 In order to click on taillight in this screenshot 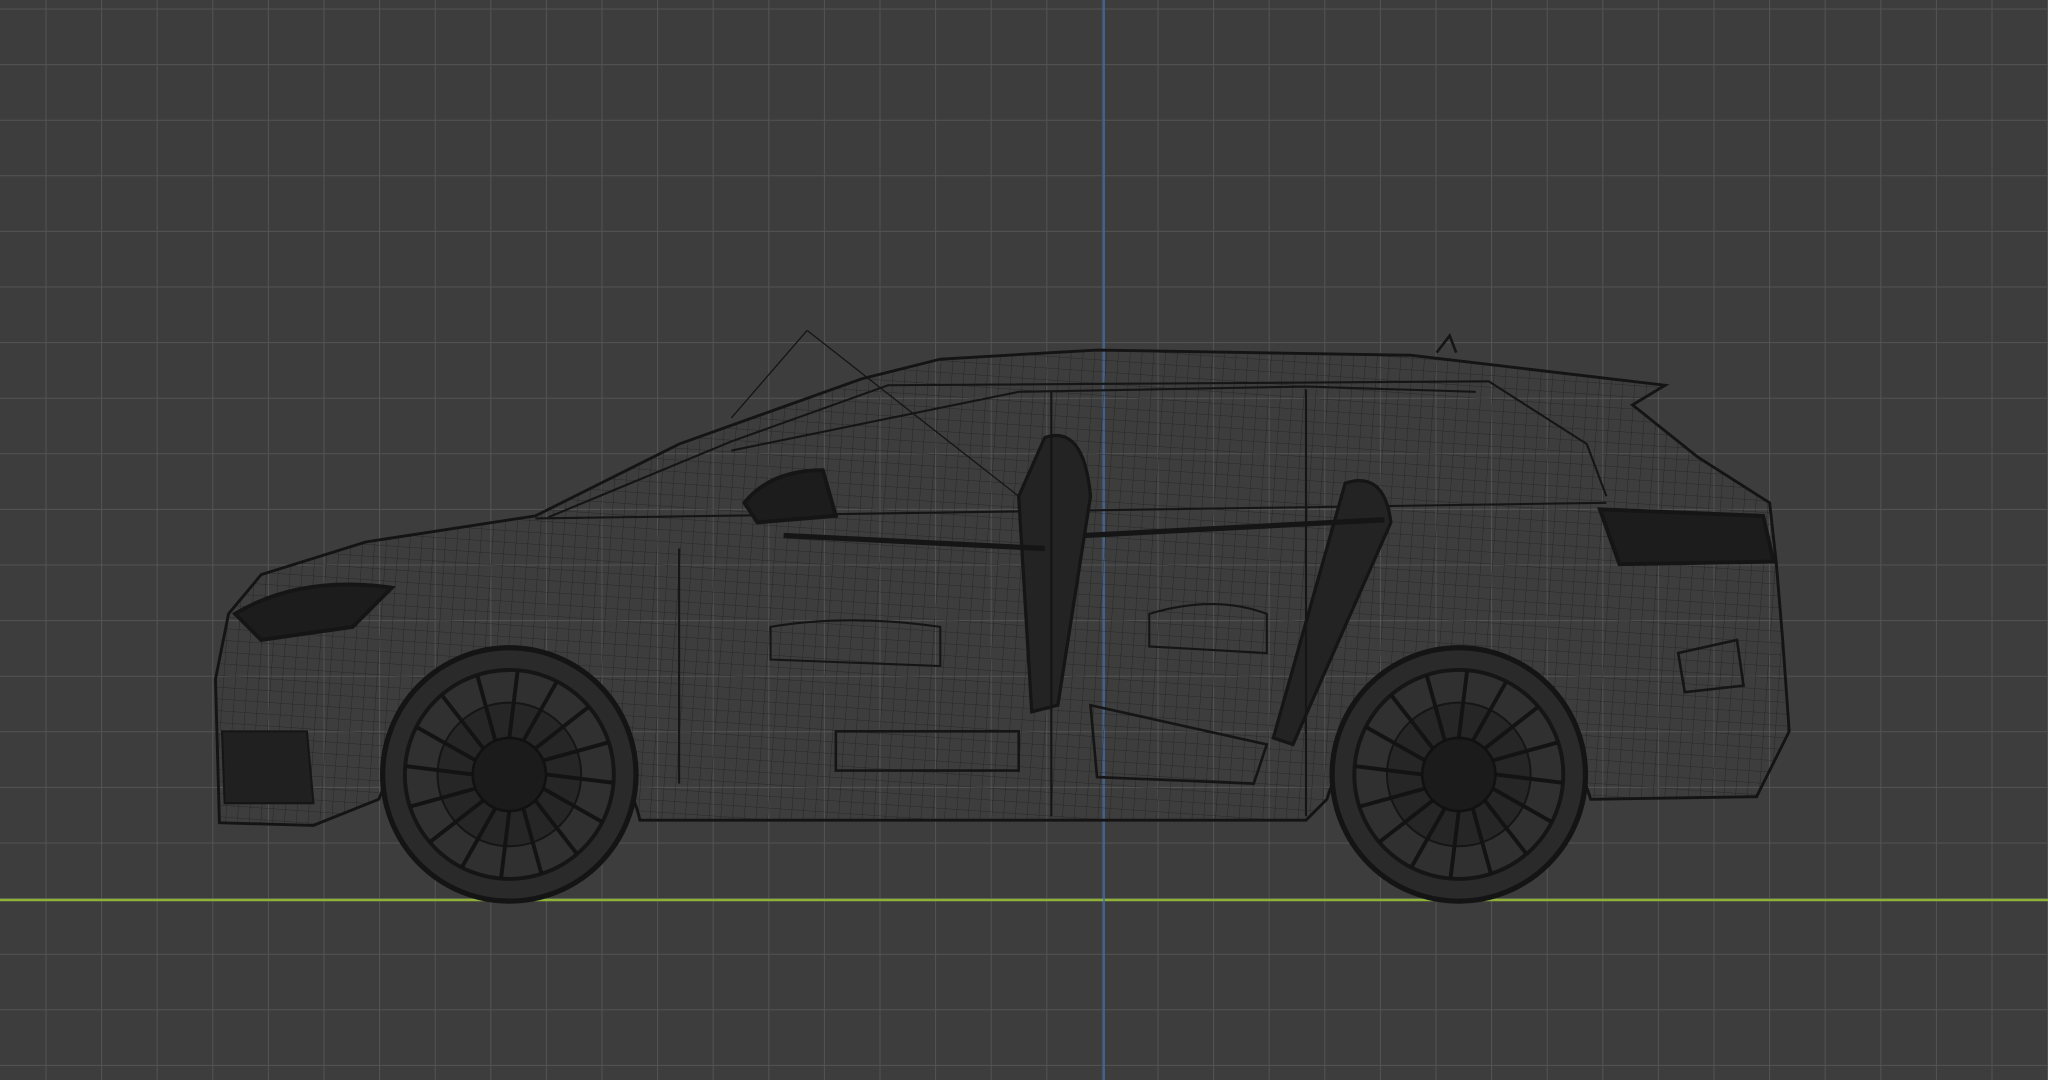, I will do `click(1686, 537)`.